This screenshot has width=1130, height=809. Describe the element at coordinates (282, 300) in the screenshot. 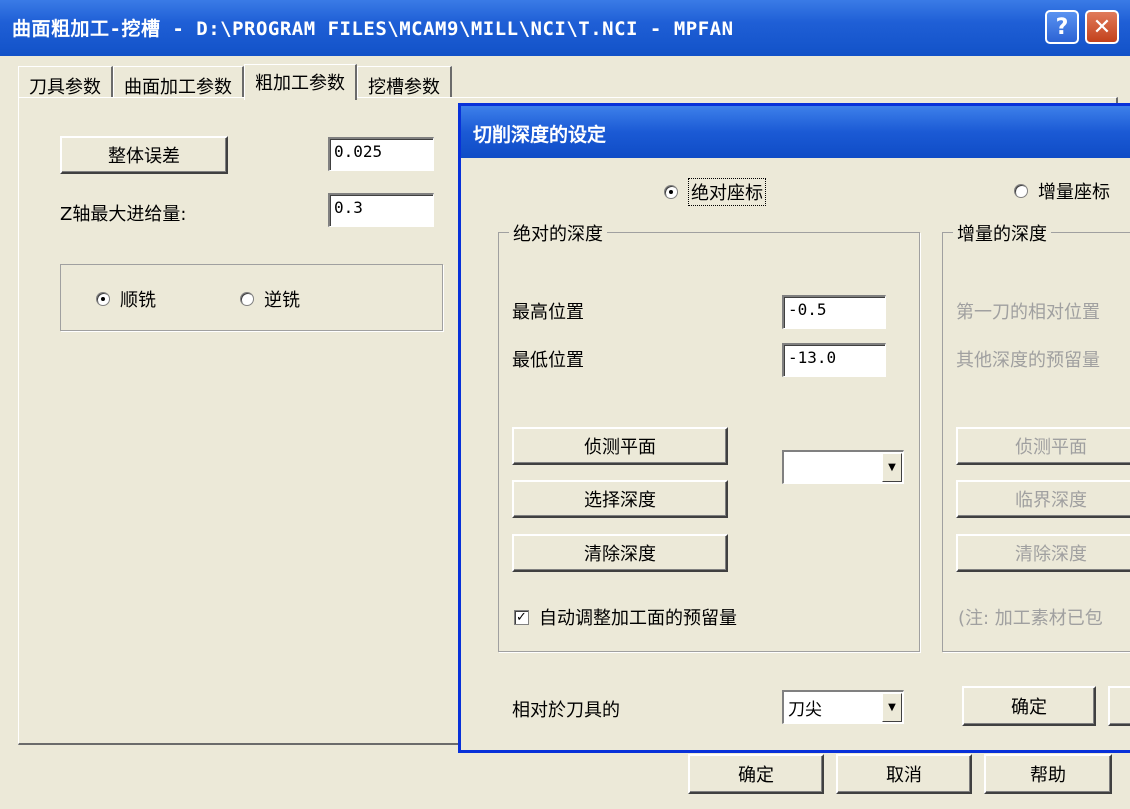

I see `conventional-label: 逆铣` at that location.